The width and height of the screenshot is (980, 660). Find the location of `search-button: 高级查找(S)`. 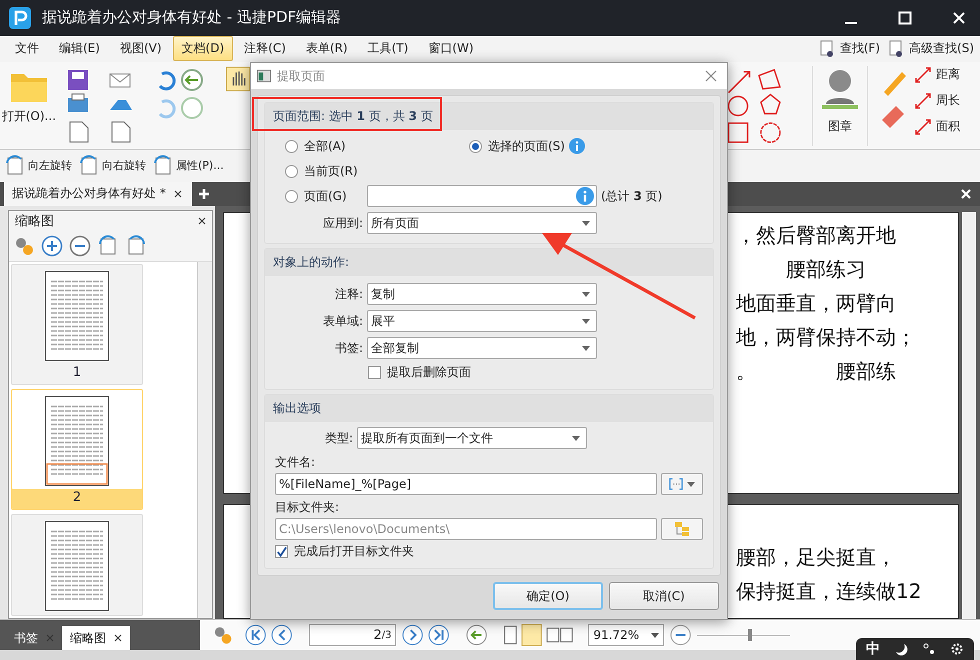

search-button: 高级查找(S) is located at coordinates (931, 49).